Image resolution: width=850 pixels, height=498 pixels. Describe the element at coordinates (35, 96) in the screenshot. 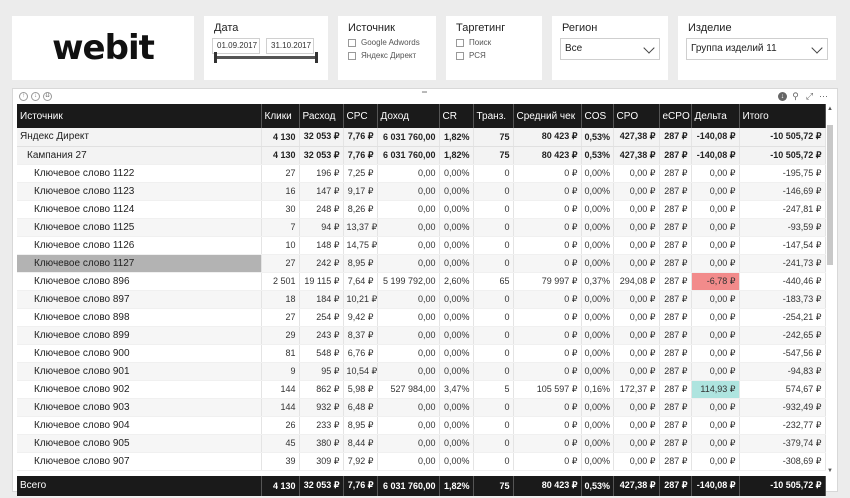

I see `drill-down-icon: ↓` at that location.